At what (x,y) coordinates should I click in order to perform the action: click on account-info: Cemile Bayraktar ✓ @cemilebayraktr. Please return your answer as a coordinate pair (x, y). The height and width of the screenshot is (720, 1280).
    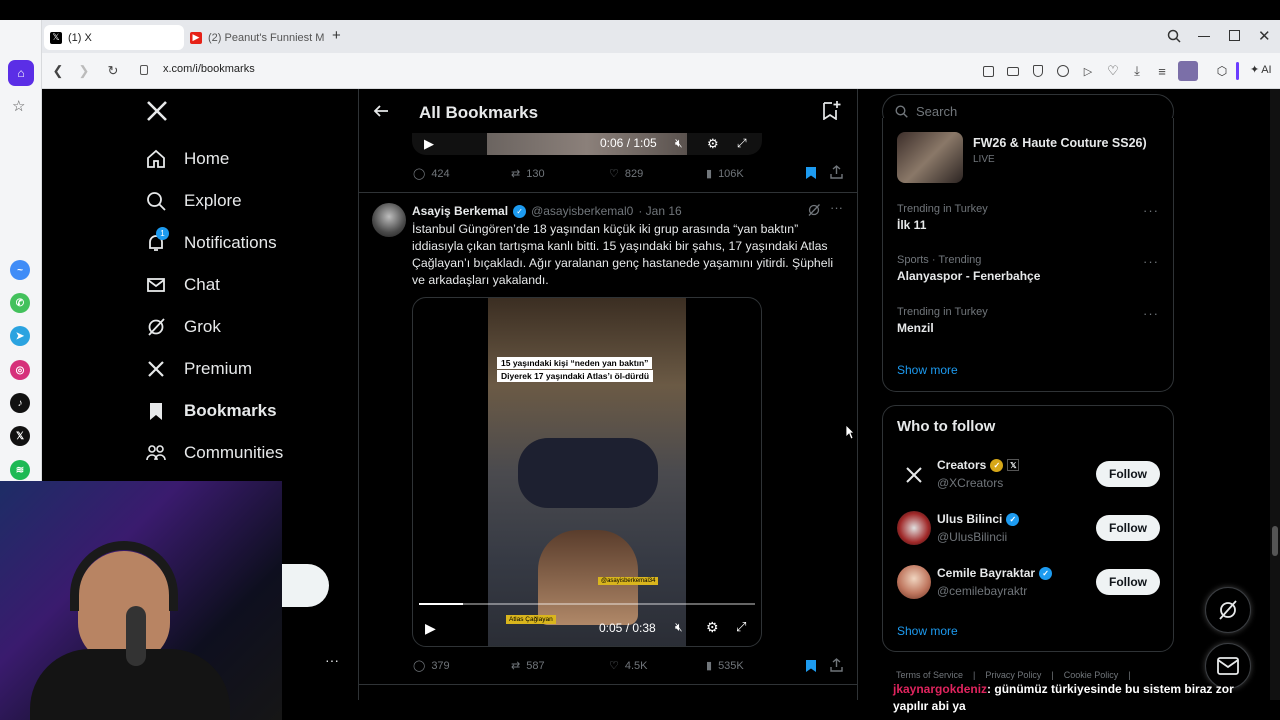
    Looking at the image, I should click on (995, 582).